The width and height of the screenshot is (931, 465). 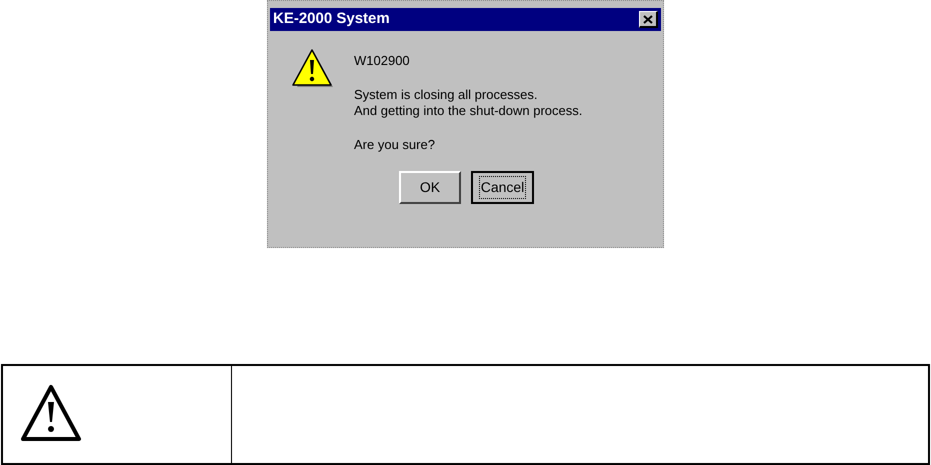 I want to click on message-code: W102900, so click(x=382, y=61).